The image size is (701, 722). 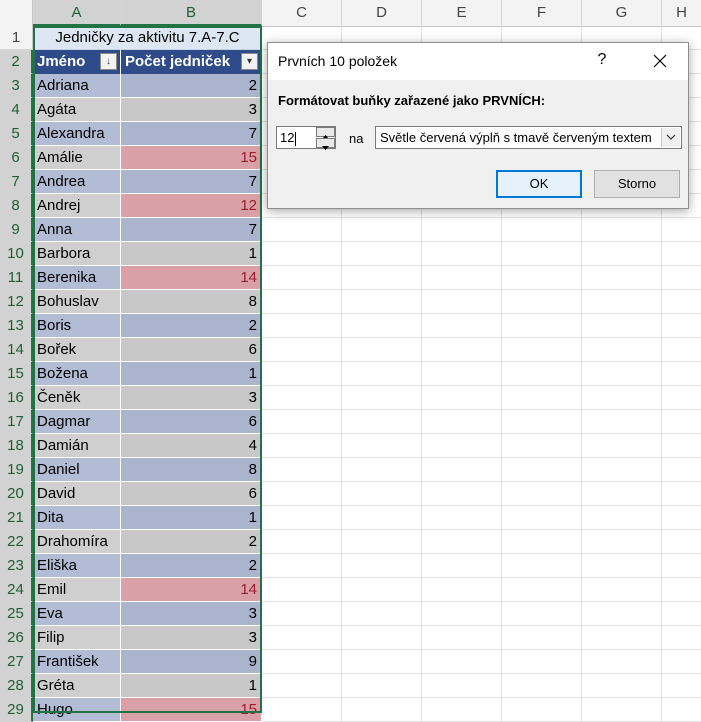 I want to click on row-header-11: 11, so click(x=16, y=278).